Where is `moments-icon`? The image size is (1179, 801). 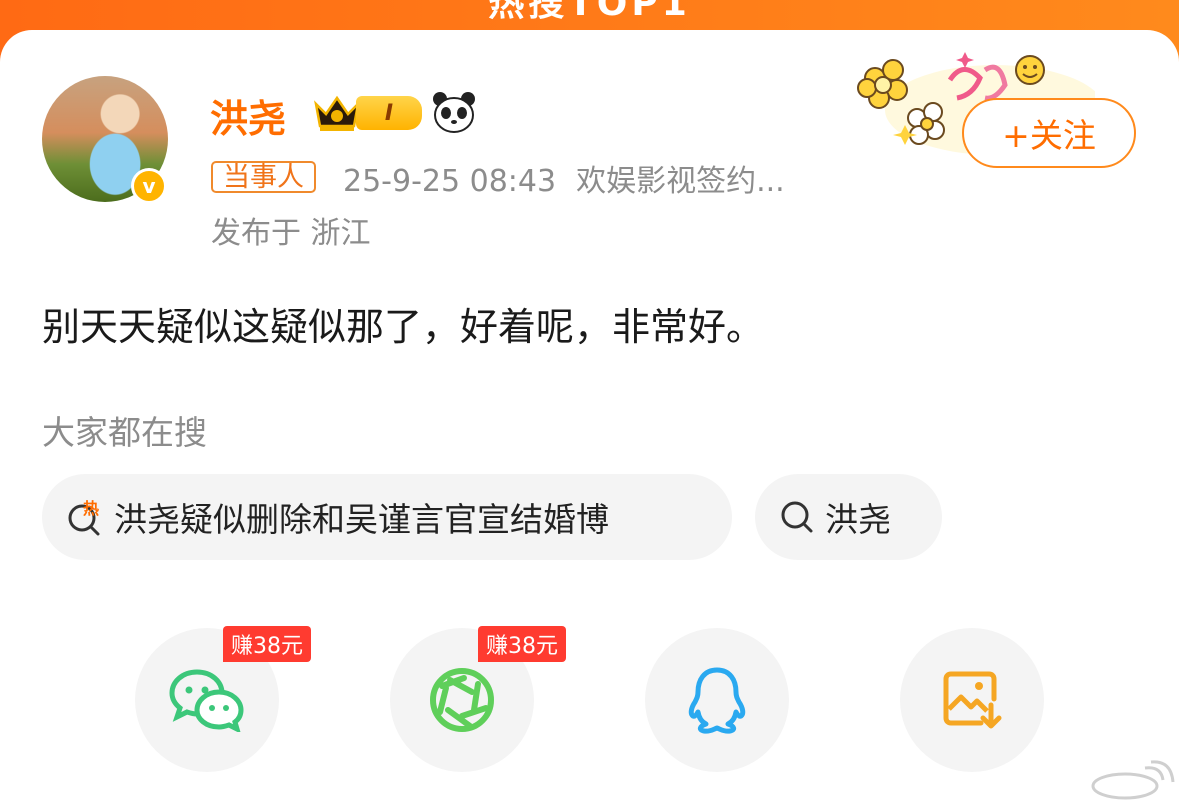
moments-icon is located at coordinates (462, 700).